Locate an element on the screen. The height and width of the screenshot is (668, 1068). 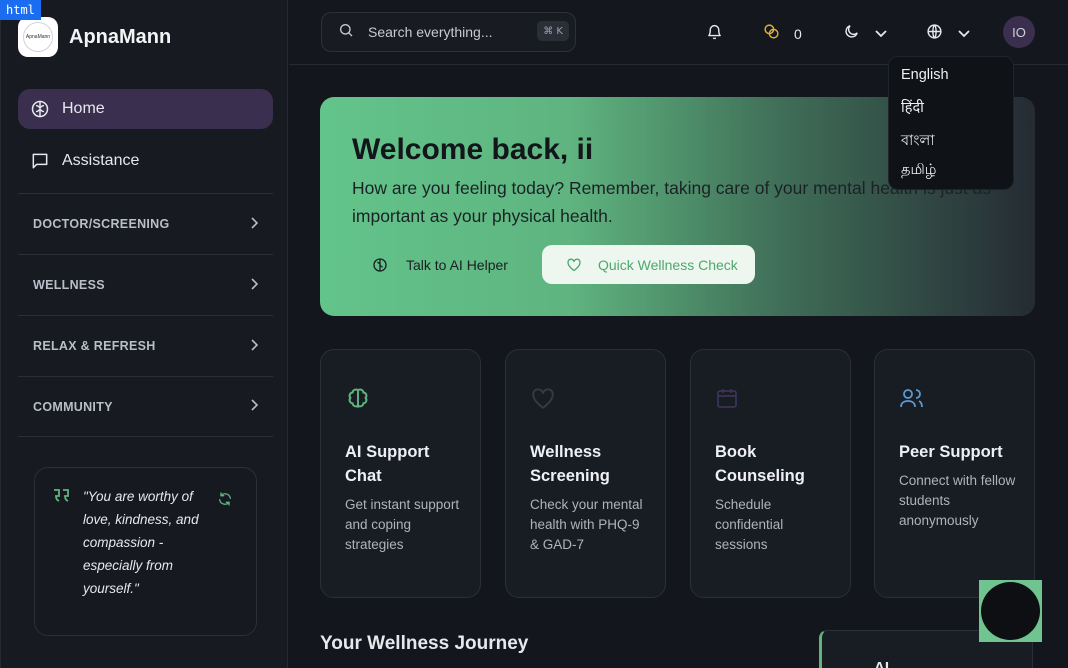
card-description: Schedule confidential sessions is located at coordinates (749, 524).